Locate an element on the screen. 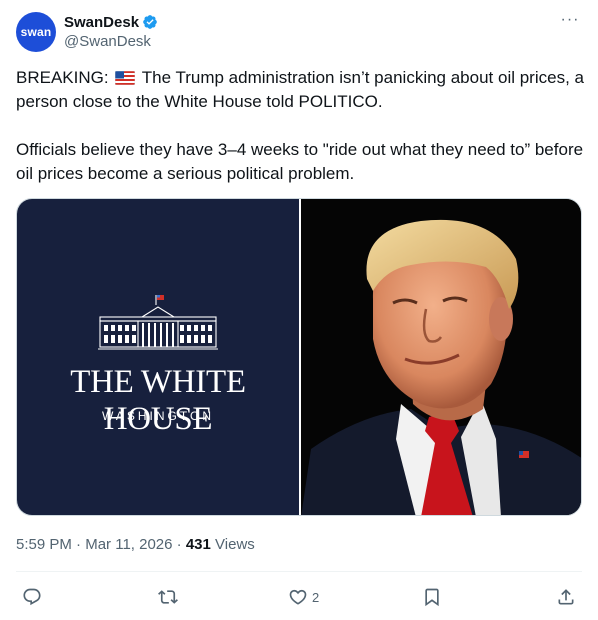 Image resolution: width=598 pixels, height=620 pixels. heart-icon is located at coordinates (298, 597).